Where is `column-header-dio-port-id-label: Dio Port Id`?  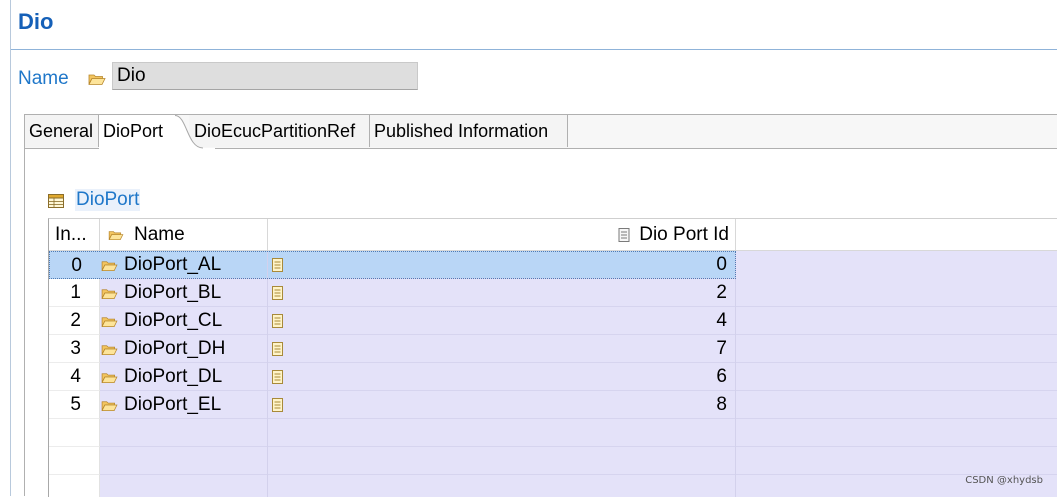 column-header-dio-port-id-label: Dio Port Id is located at coordinates (684, 234).